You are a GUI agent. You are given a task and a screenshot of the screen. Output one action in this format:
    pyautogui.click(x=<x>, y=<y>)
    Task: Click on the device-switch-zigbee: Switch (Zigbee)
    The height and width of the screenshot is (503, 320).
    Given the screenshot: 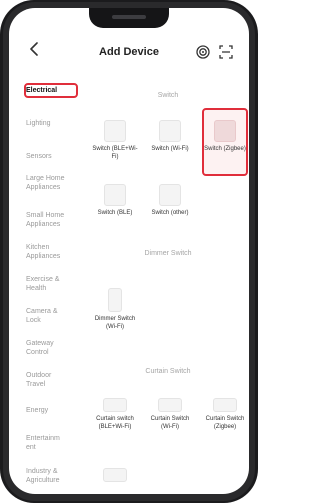 What is the action you would take?
    pyautogui.click(x=225, y=136)
    